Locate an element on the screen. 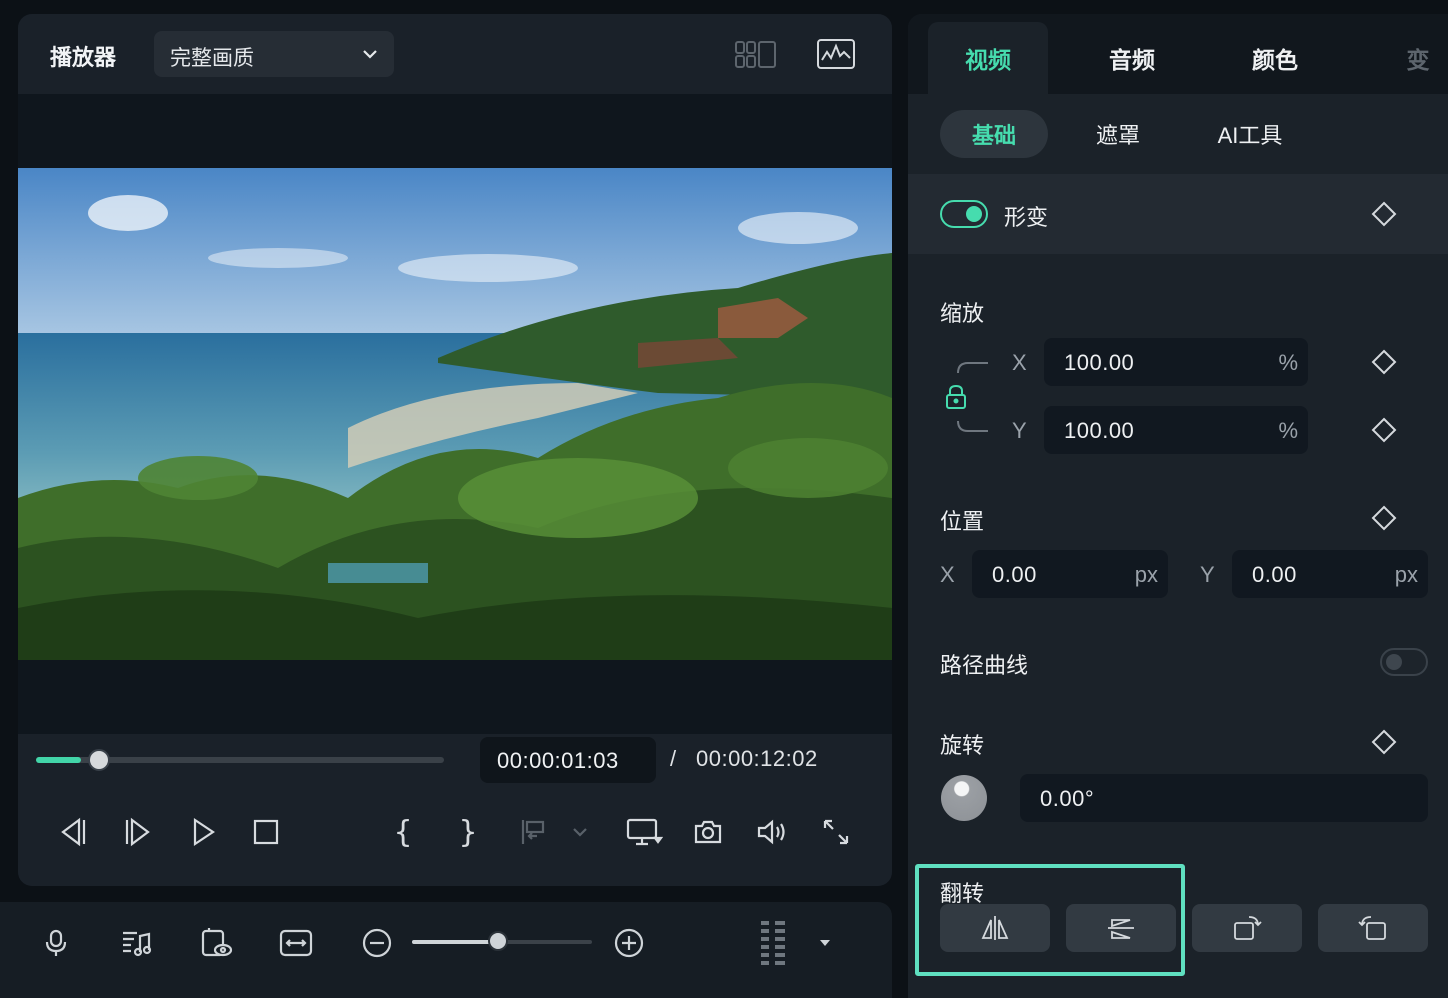 The image size is (1448, 998). mark-in-button: { is located at coordinates (403, 832).